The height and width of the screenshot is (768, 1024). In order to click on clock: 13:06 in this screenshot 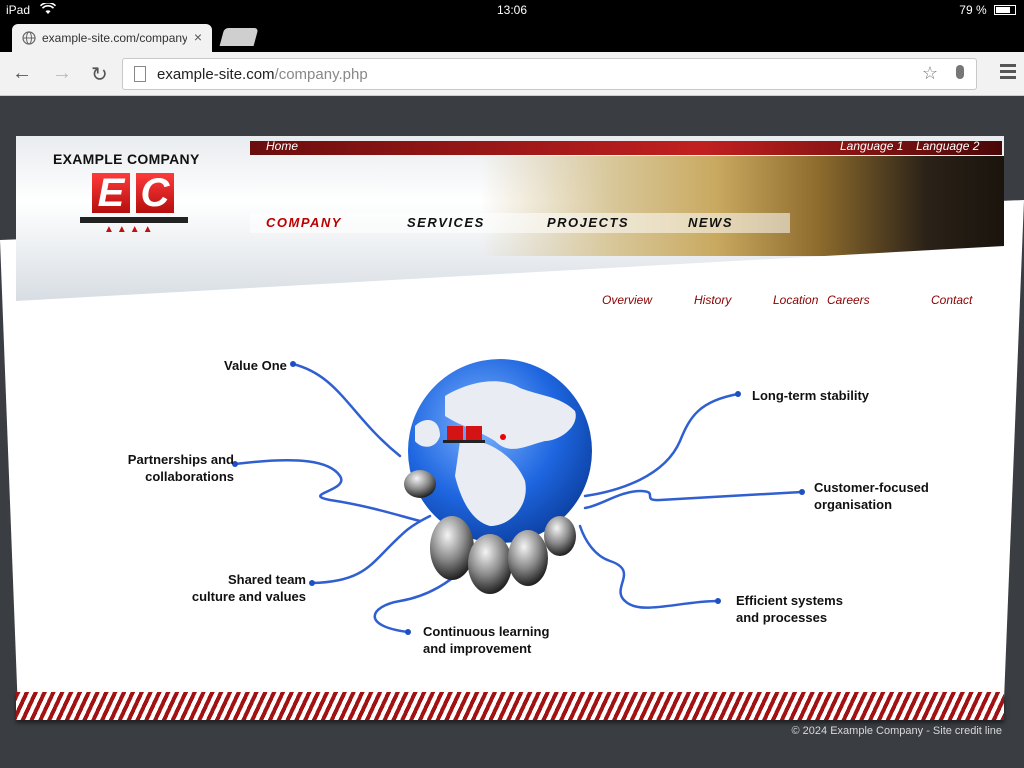, I will do `click(512, 10)`.